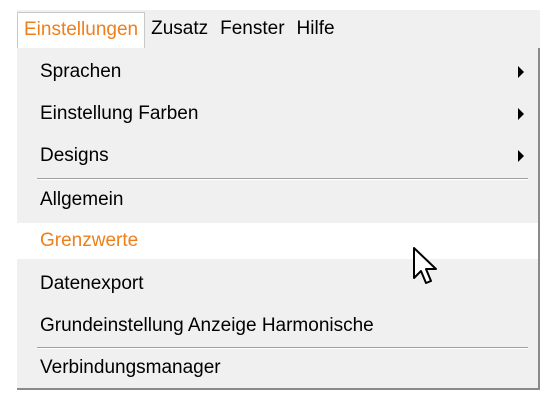 This screenshot has width=555, height=405. I want to click on menu-item-label: Datenexport, so click(92, 283).